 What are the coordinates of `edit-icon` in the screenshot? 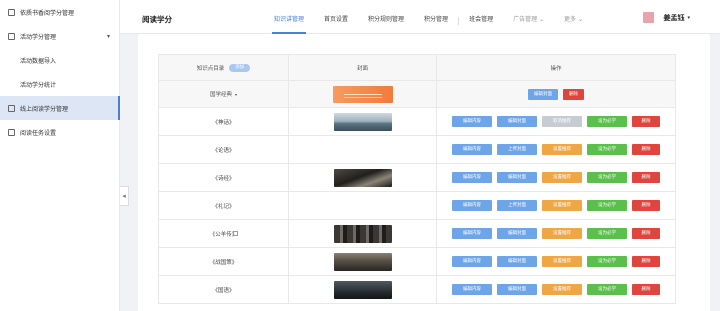 It's located at (235, 233).